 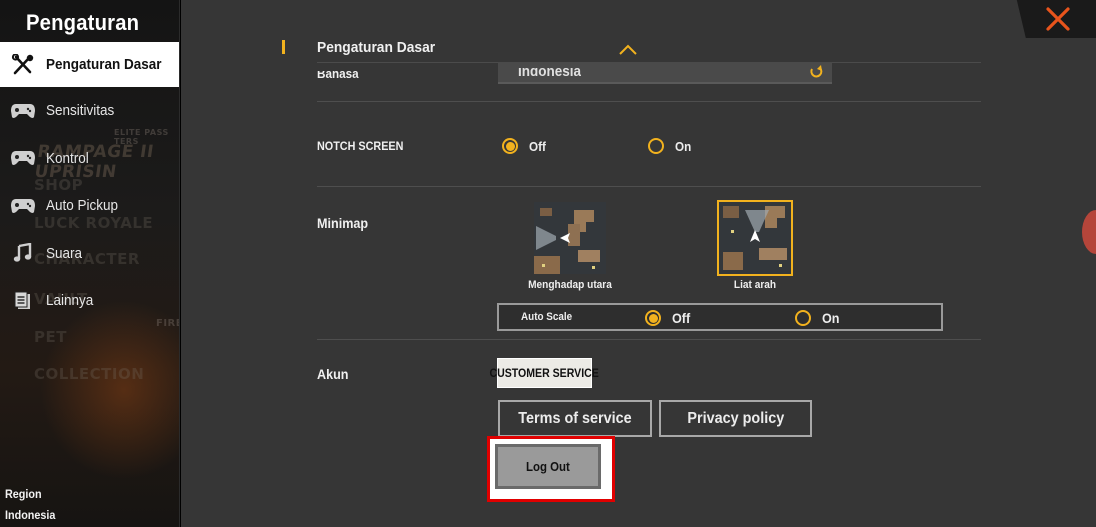 I want to click on privacy-policy-button: Privacy policy, so click(x=735, y=418).